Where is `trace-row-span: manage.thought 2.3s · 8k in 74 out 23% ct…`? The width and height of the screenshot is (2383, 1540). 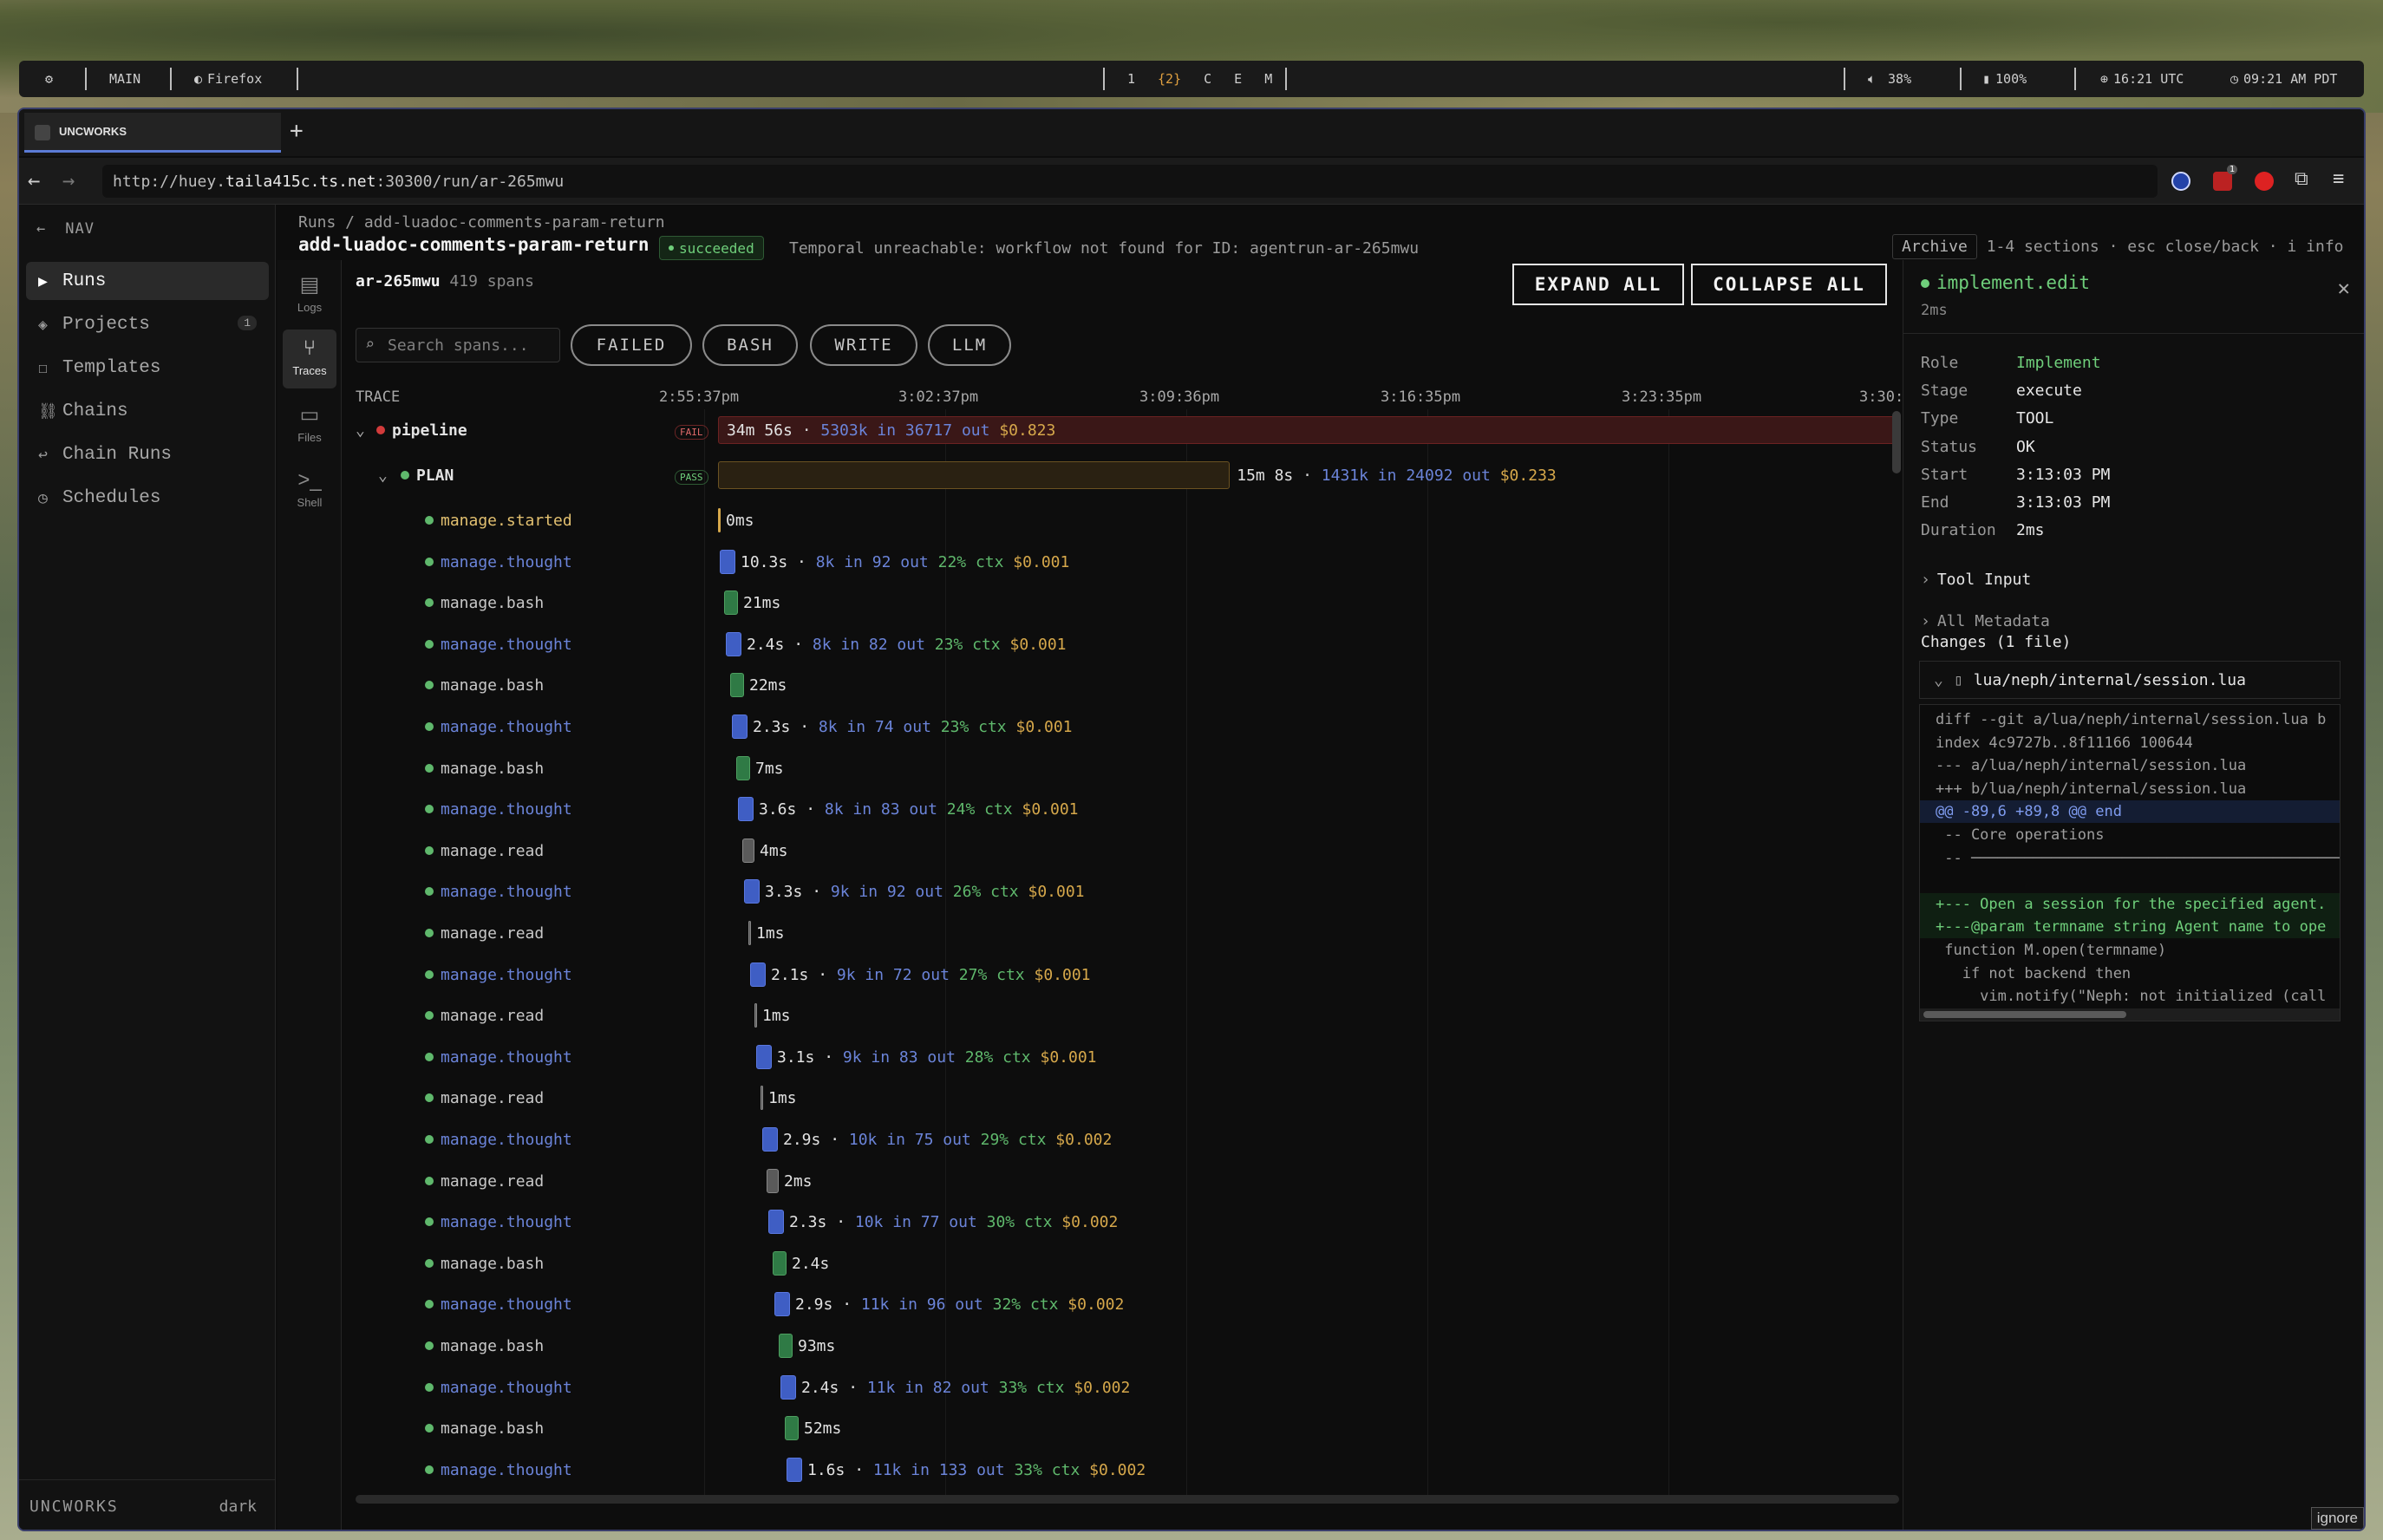
trace-row-span: manage.thought 2.3s · 8k in 74 out 23% ct… is located at coordinates (1132, 726).